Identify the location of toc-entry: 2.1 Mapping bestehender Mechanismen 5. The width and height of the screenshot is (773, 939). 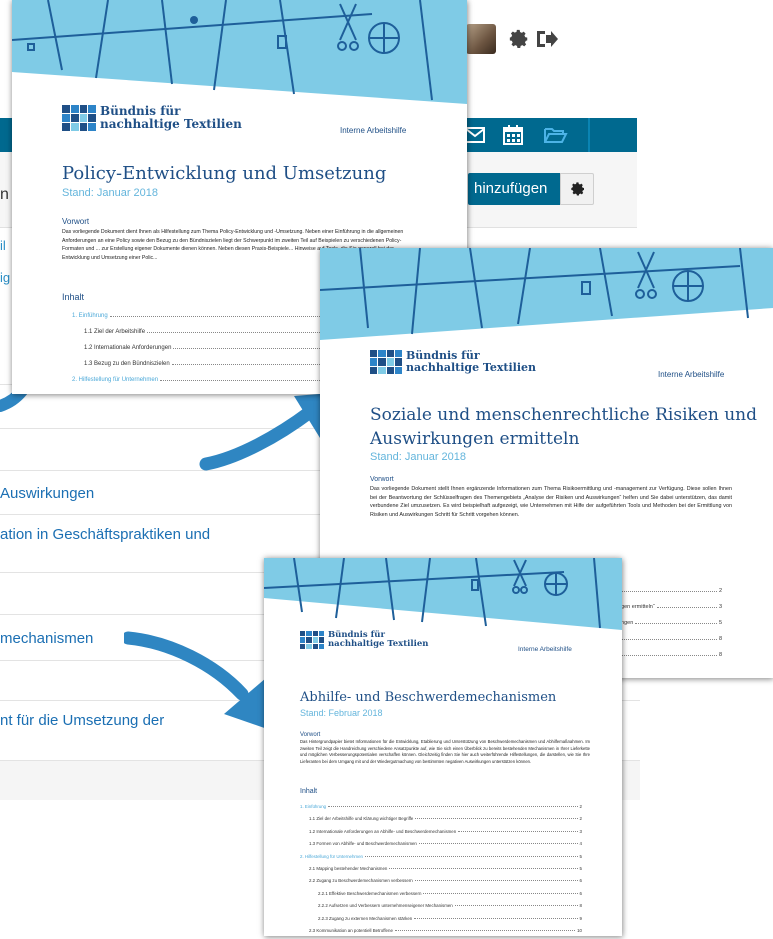
(445, 868).